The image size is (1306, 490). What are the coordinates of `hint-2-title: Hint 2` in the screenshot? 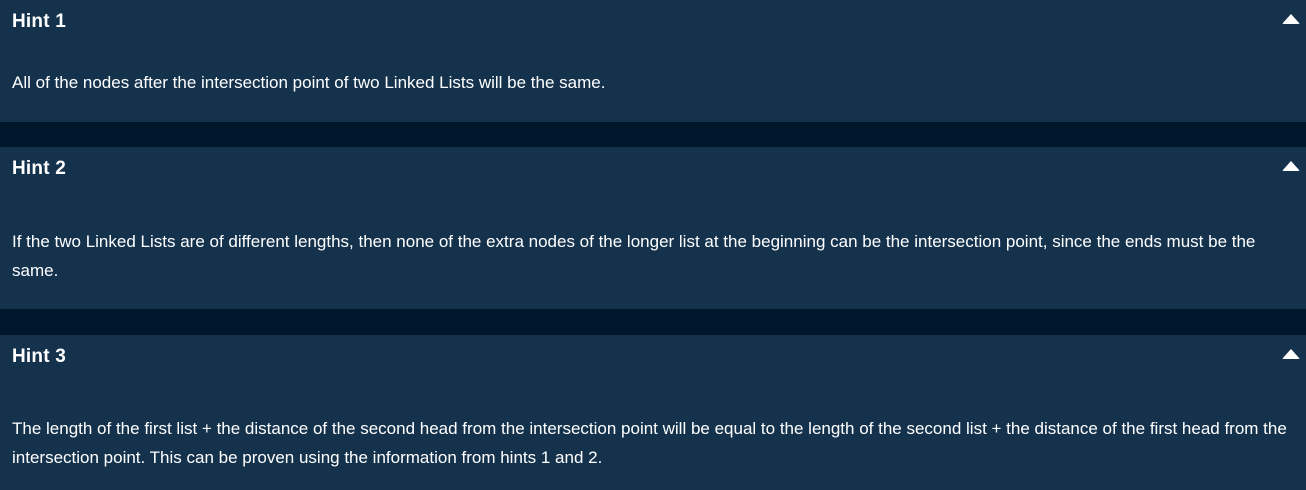 It's located at (39, 168).